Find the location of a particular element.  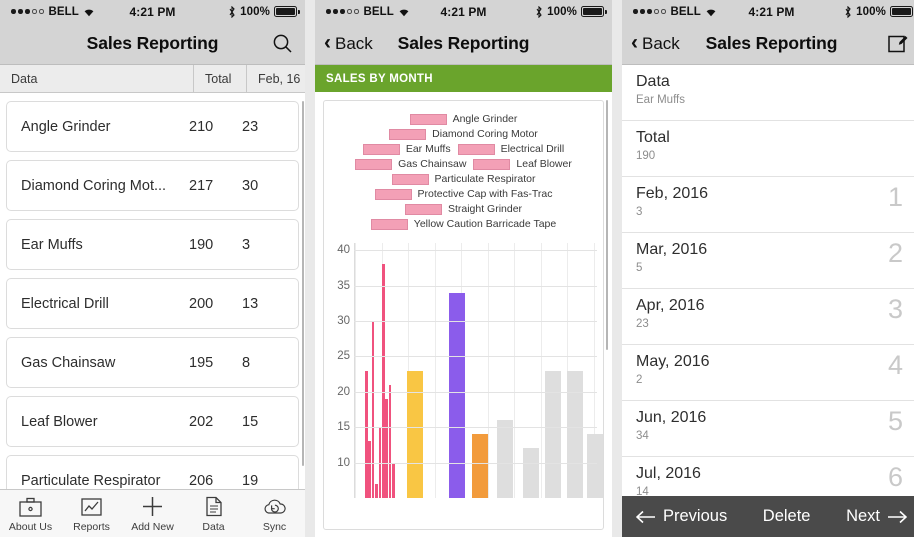

delete-label: Delete is located at coordinates (786, 516).